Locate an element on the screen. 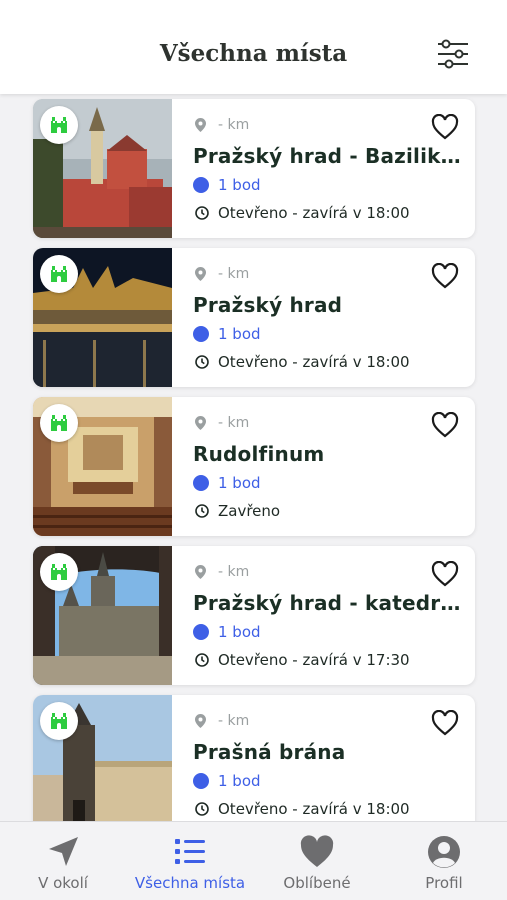  page-title: Všechna místa is located at coordinates (253, 53).